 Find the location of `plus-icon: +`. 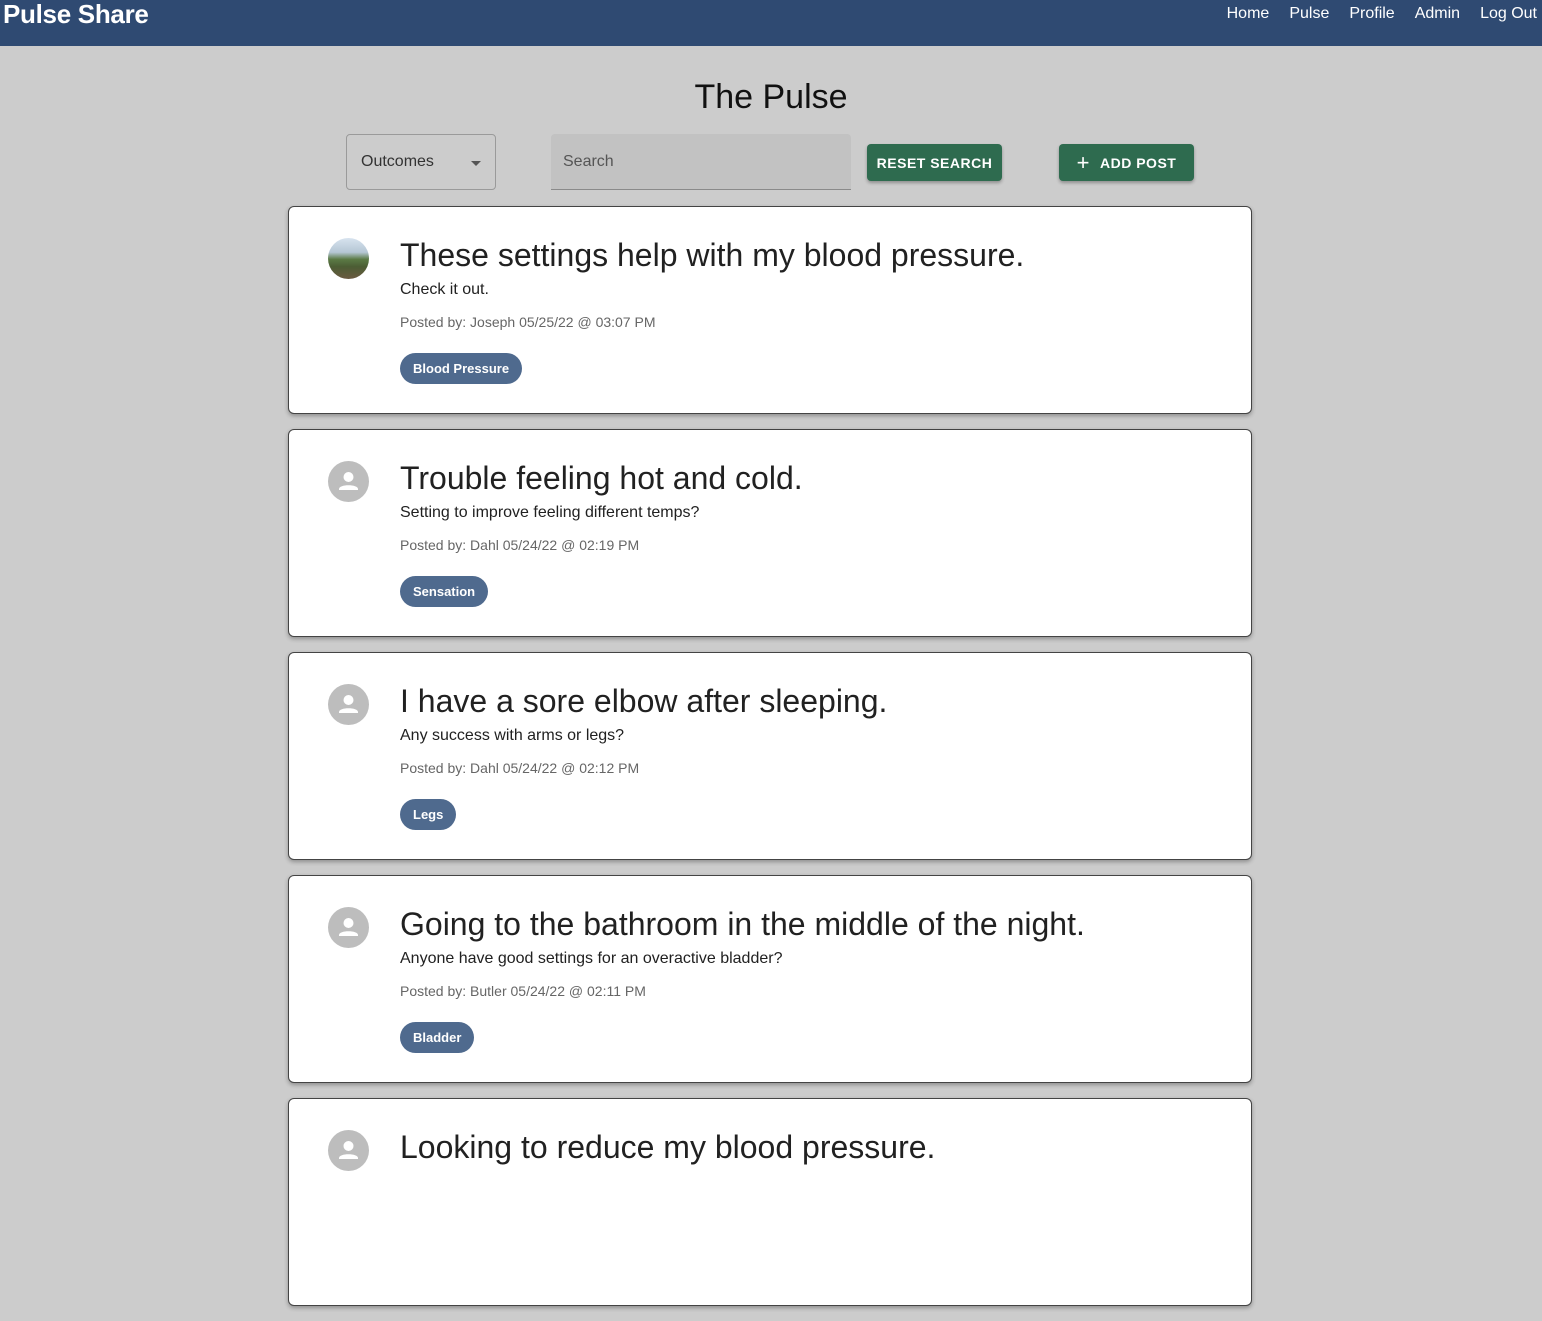

plus-icon: + is located at coordinates (1083, 162).